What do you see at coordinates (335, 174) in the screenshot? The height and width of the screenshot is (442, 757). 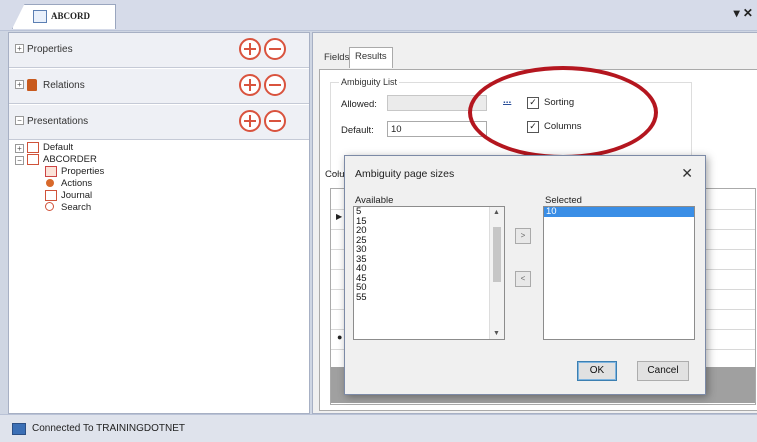 I see `columns-grid-label: Colu` at bounding box center [335, 174].